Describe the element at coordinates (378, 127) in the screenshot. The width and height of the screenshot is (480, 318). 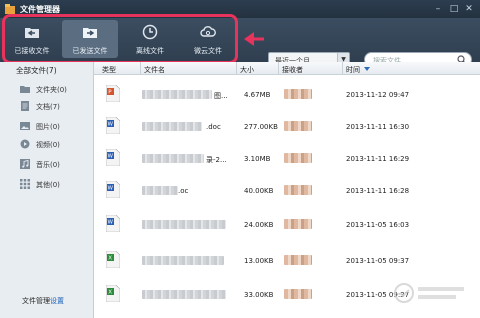
I see `file-time: 2013-11-11 16:30` at that location.